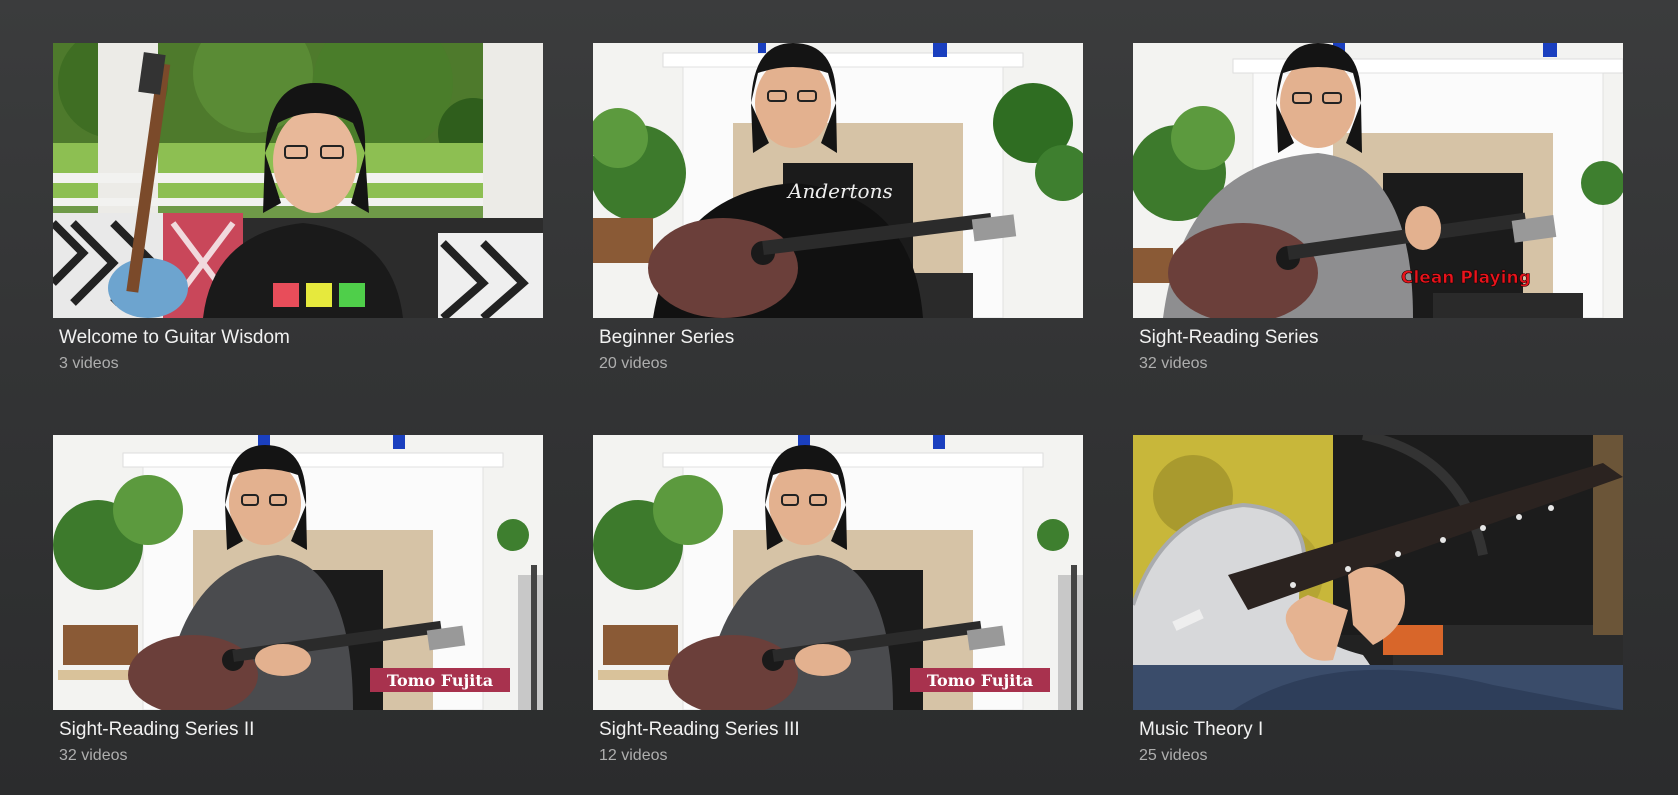  Describe the element at coordinates (839, 191) in the screenshot. I see `shirt-logo-text: Andertons` at that location.